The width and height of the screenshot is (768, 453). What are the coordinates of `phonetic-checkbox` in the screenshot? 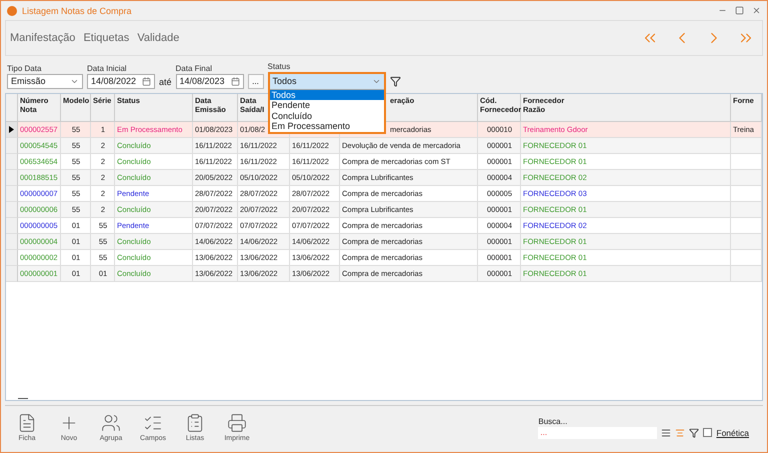 It's located at (707, 433).